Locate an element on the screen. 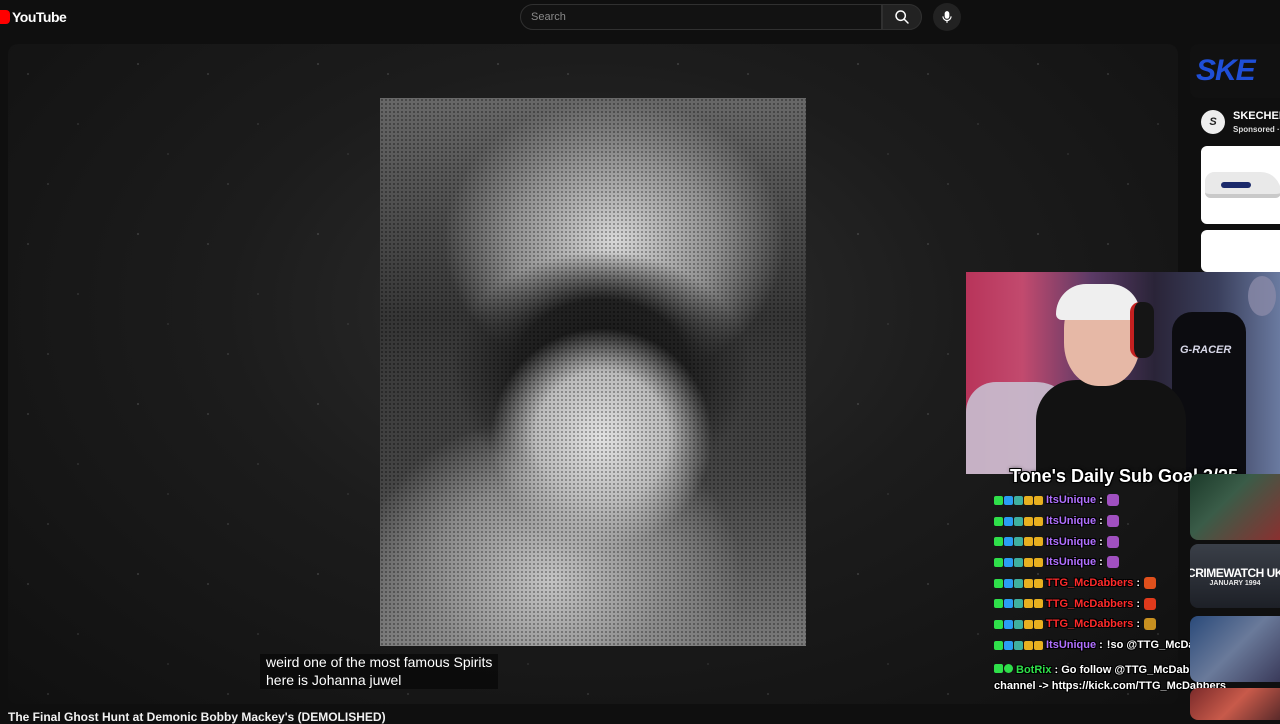 Image resolution: width=1280 pixels, height=724 pixels. shoe-image is located at coordinates (1242, 185).